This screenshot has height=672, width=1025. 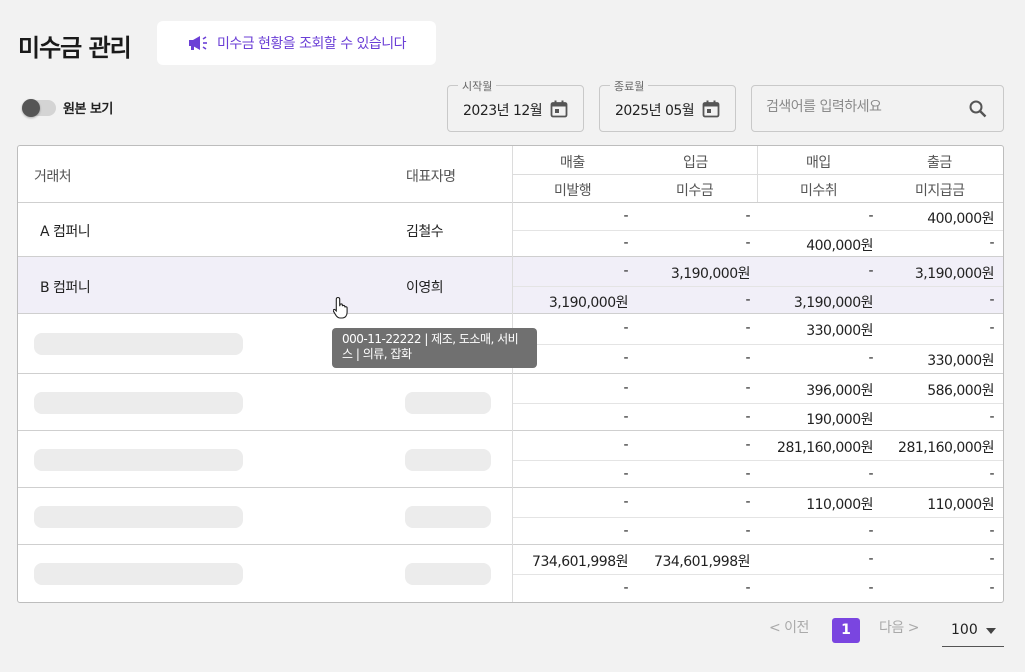 I want to click on client-name: B 컴퍼니, so click(x=65, y=288).